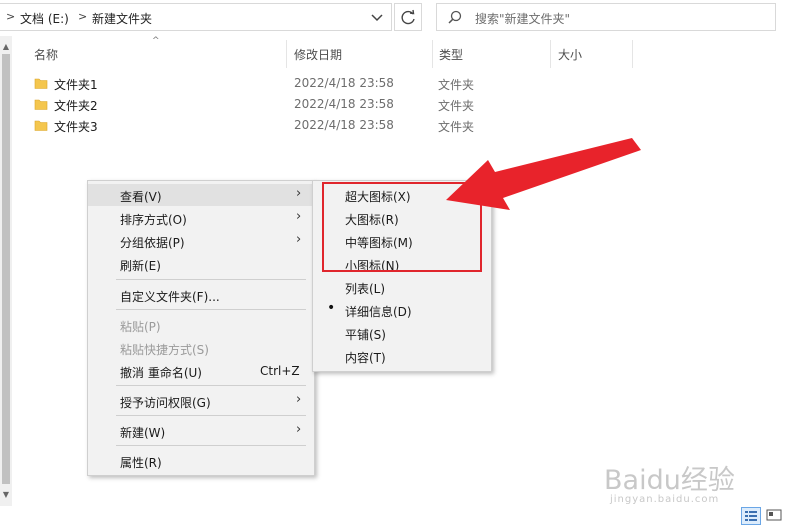  Describe the element at coordinates (764, 517) in the screenshot. I see `view-toggle` at that location.